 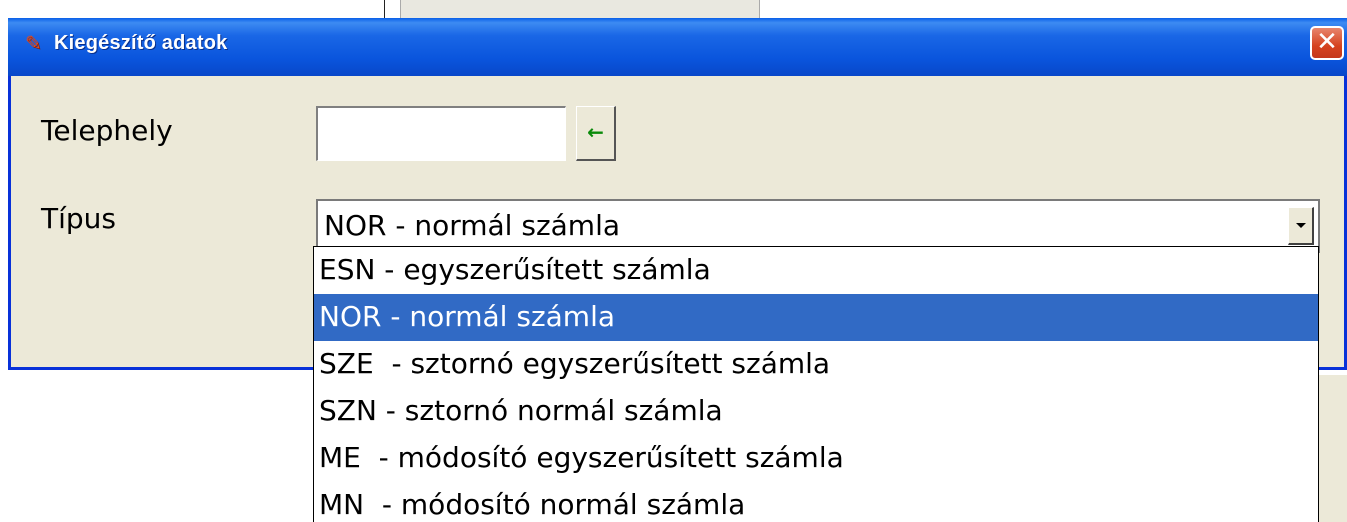 What do you see at coordinates (580, 9) in the screenshot?
I see `background-panel` at bounding box center [580, 9].